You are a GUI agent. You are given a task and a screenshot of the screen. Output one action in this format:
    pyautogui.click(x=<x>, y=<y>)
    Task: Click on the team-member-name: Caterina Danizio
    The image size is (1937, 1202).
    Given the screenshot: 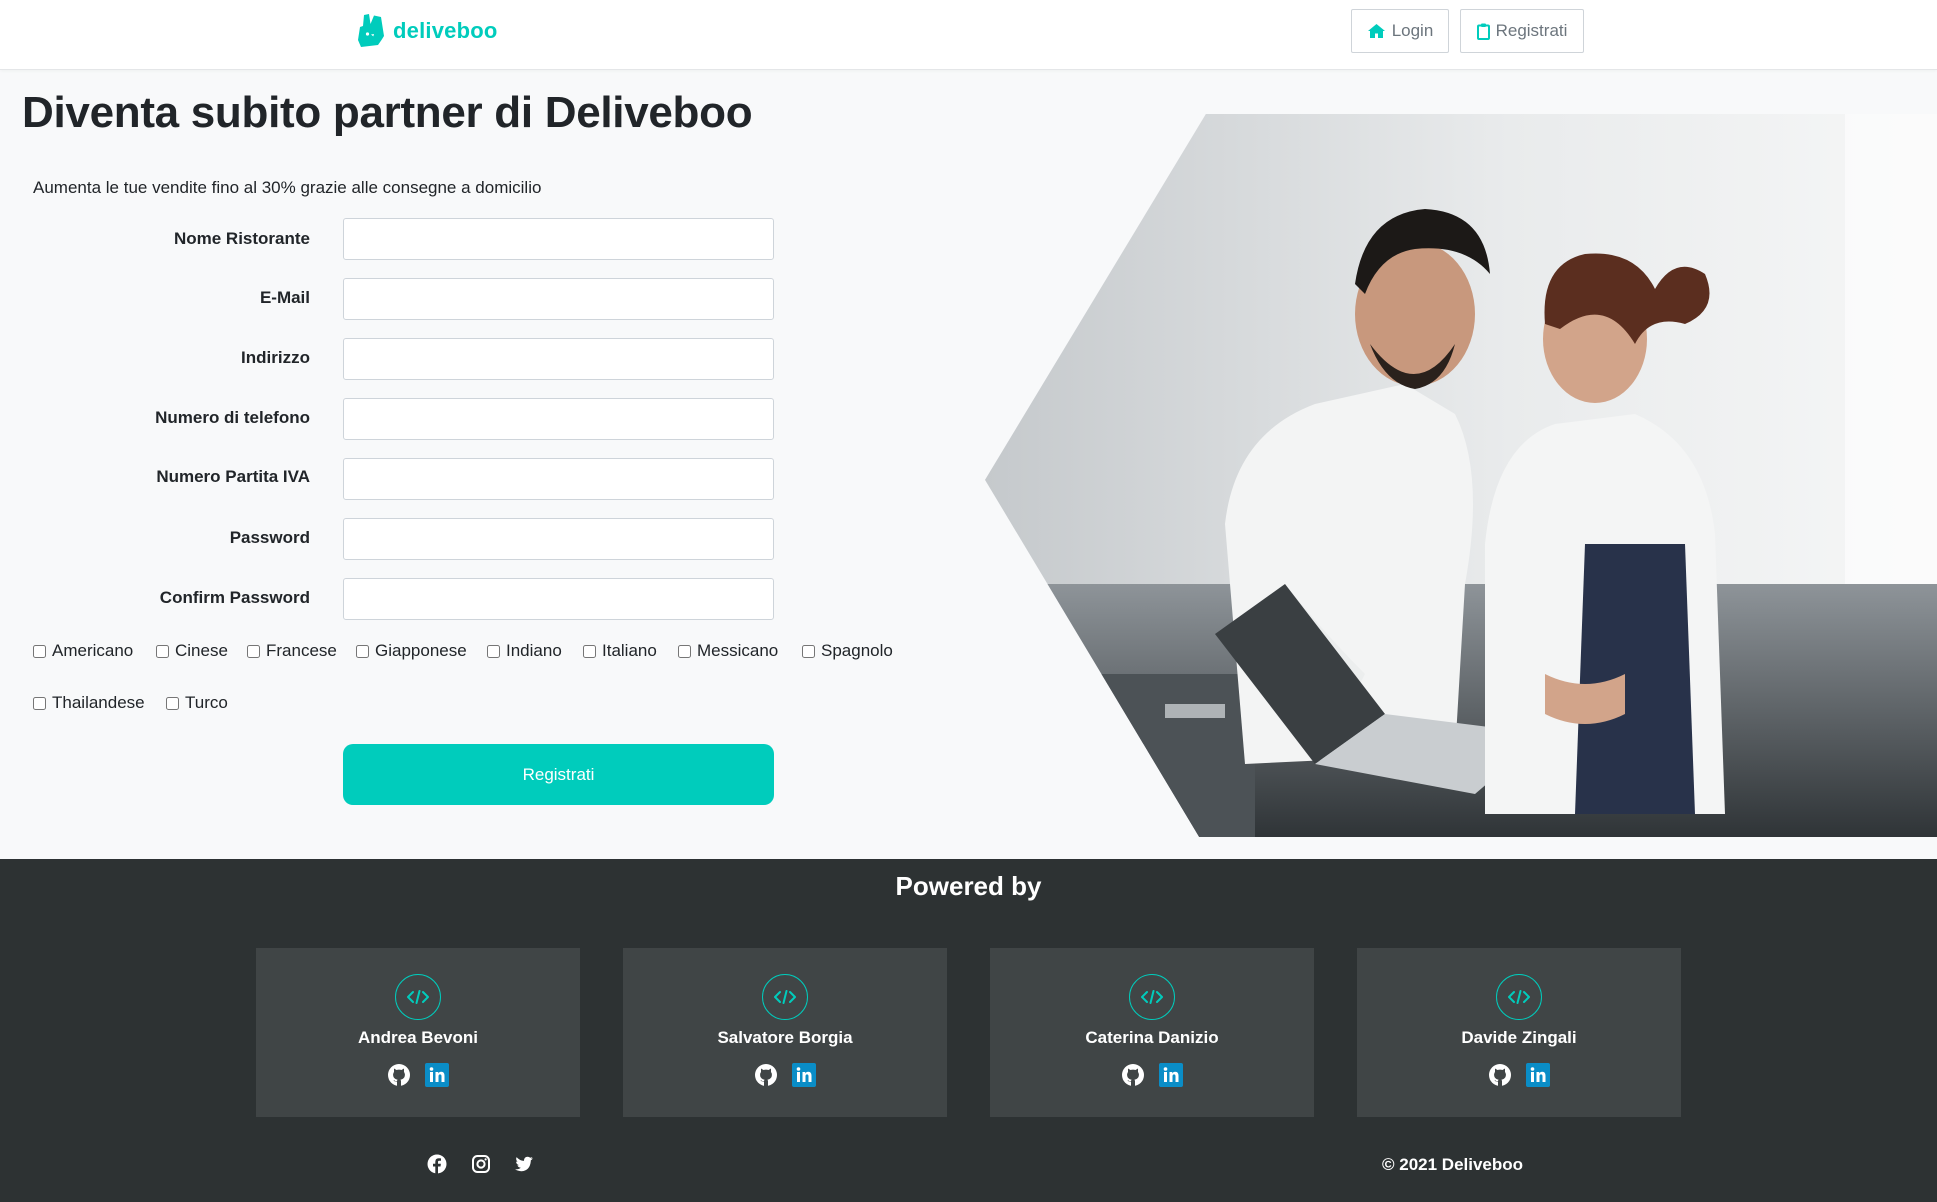 What is the action you would take?
    pyautogui.click(x=1152, y=1037)
    